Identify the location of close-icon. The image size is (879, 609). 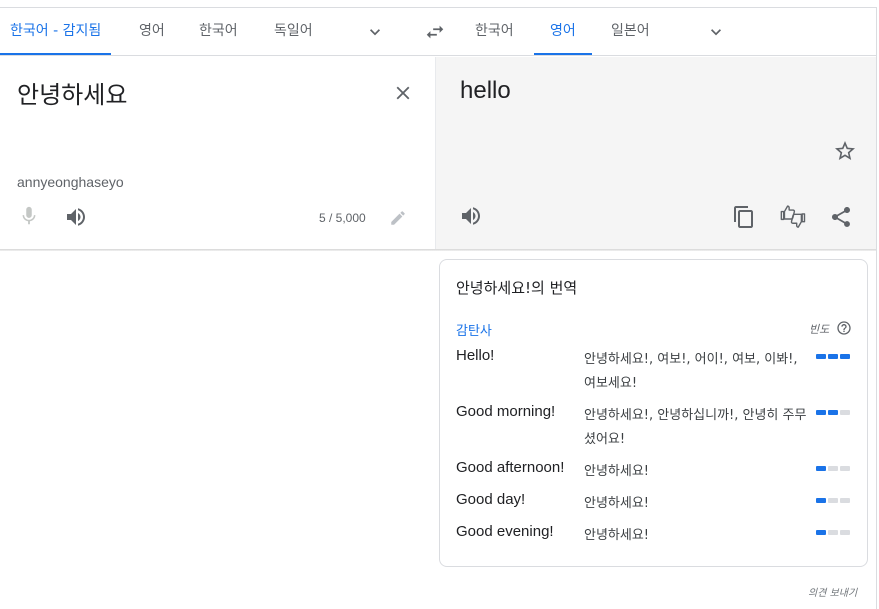
(403, 93).